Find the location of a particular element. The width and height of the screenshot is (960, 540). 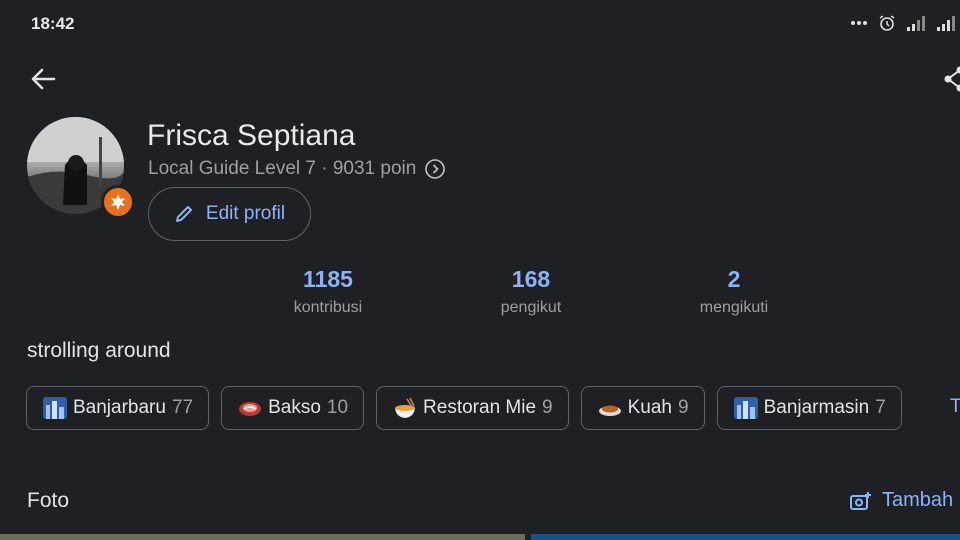

chip-banjarmasin: Banjarmasin 7 is located at coordinates (809, 408).